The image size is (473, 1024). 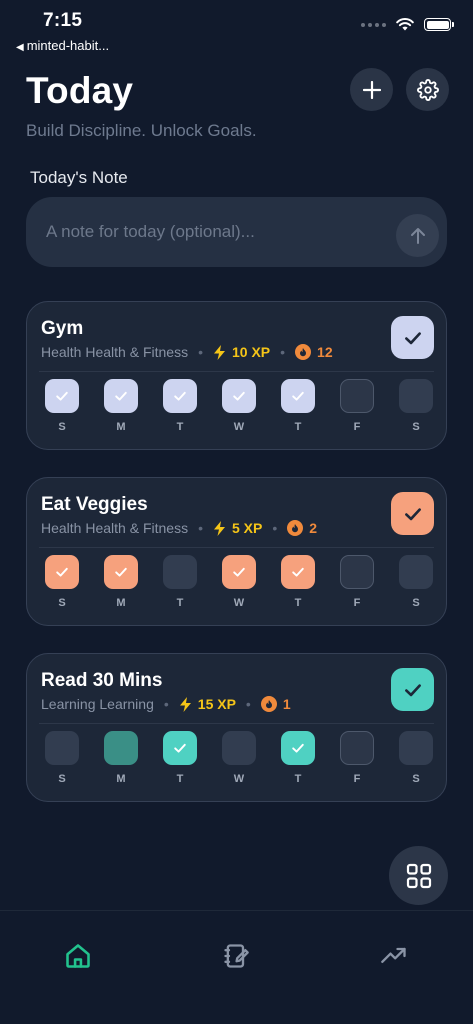 What do you see at coordinates (268, 704) in the screenshot?
I see `fire-badge-icon` at bounding box center [268, 704].